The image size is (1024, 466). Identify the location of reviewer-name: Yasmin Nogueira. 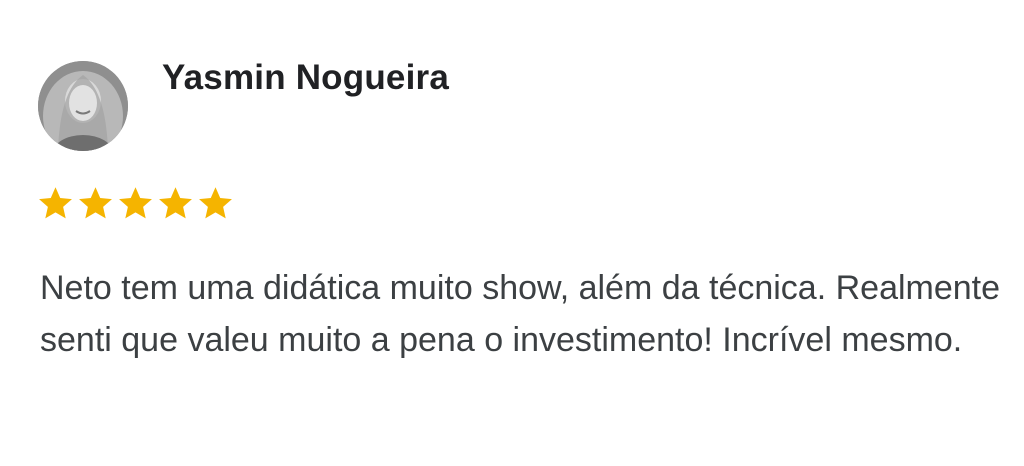
(305, 78).